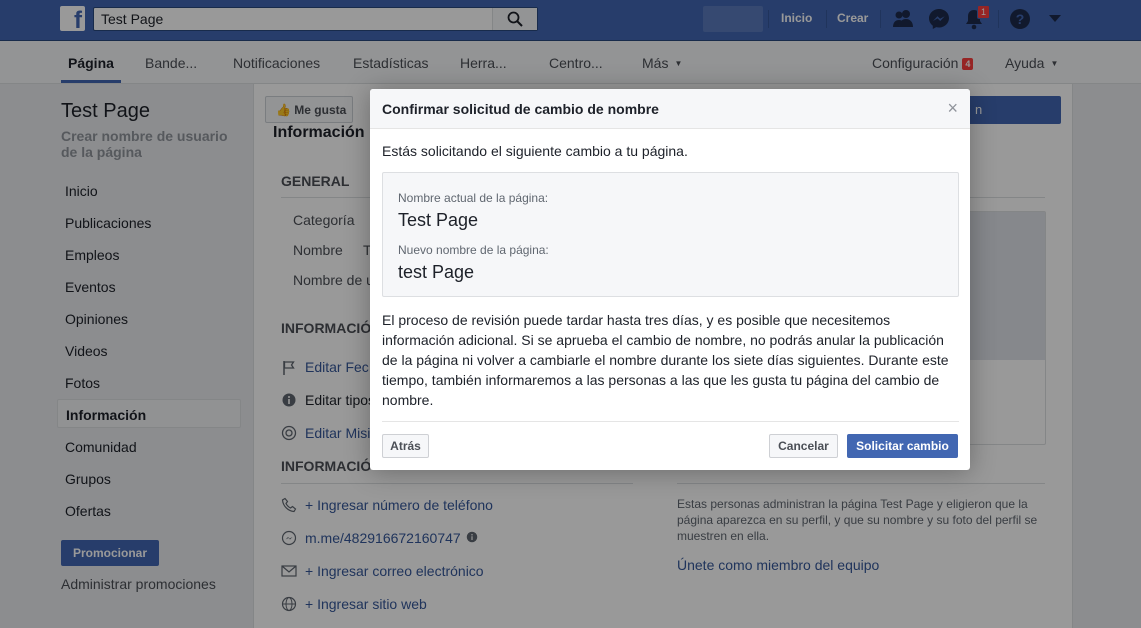 The image size is (1141, 628). I want to click on current-name-value: Test Page, so click(438, 220).